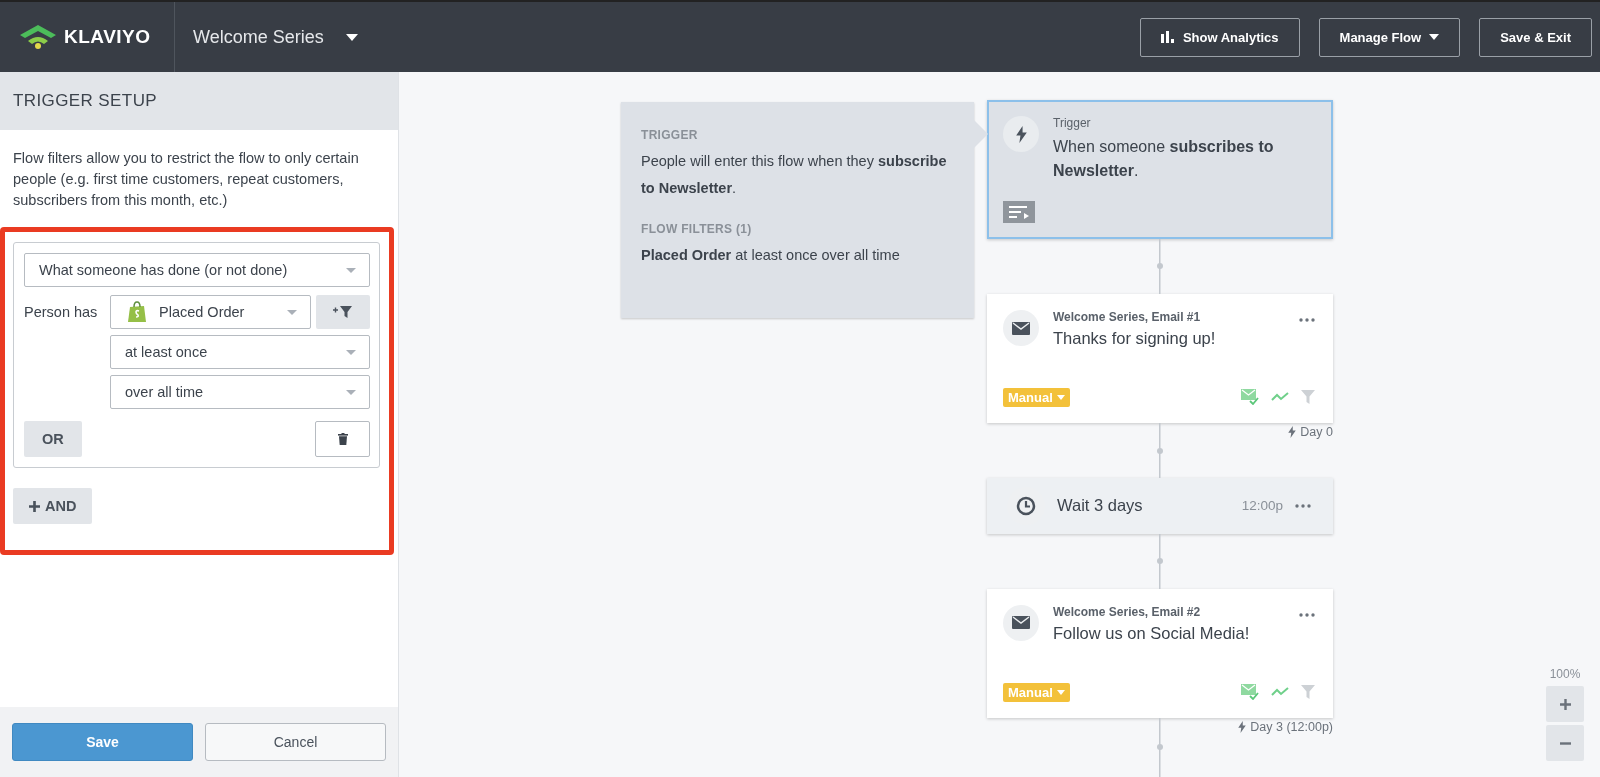 The width and height of the screenshot is (1600, 777). Describe the element at coordinates (1167, 37) in the screenshot. I see `bar-chart-icon` at that location.